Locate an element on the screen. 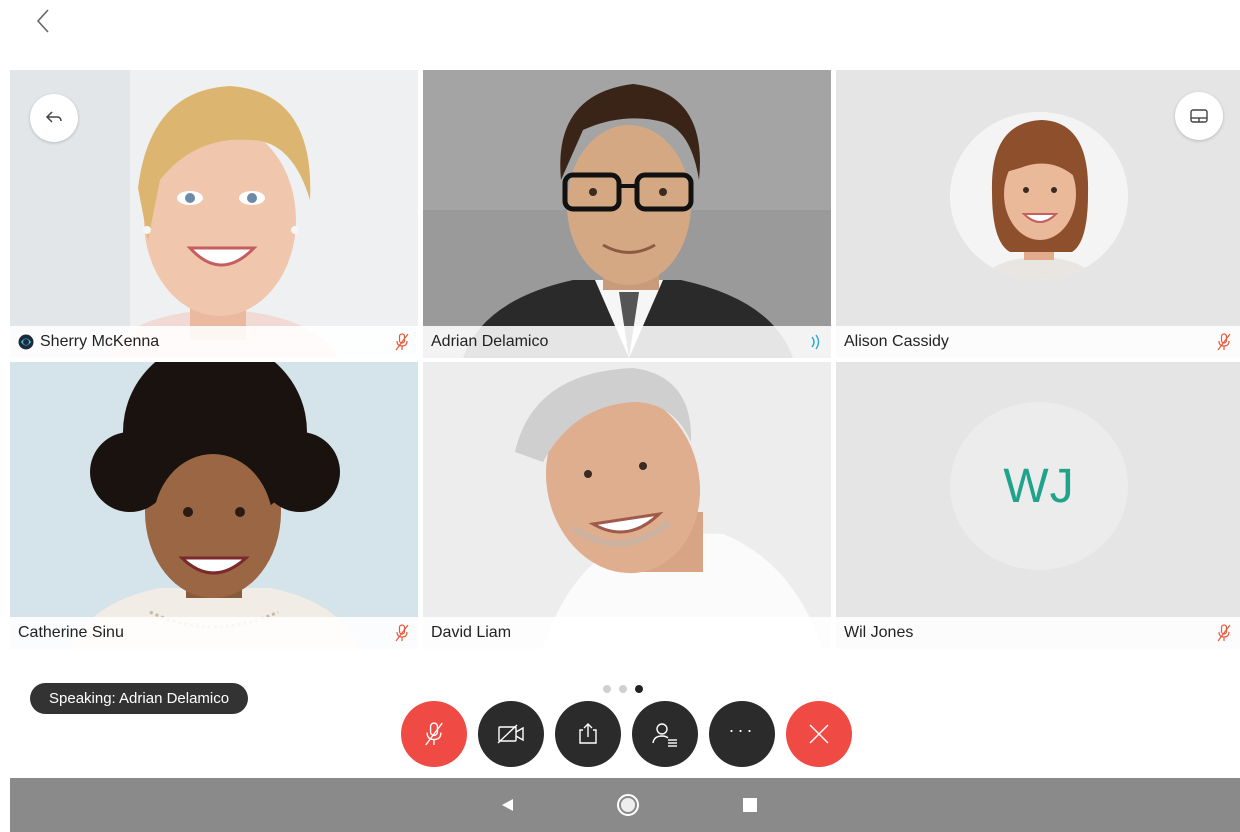 This screenshot has width=1240, height=832. back-arrow-icon is located at coordinates (53, 117).